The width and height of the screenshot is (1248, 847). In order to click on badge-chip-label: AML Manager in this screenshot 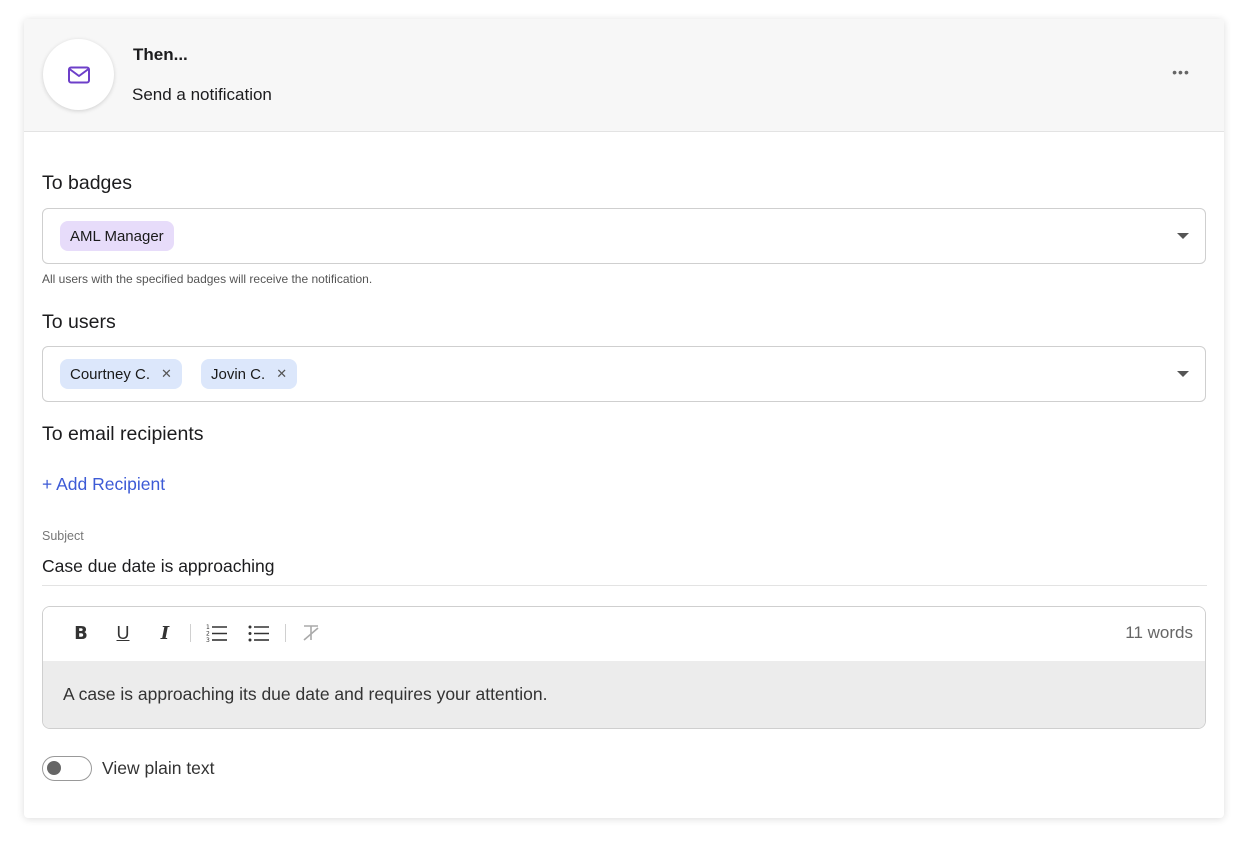, I will do `click(117, 236)`.